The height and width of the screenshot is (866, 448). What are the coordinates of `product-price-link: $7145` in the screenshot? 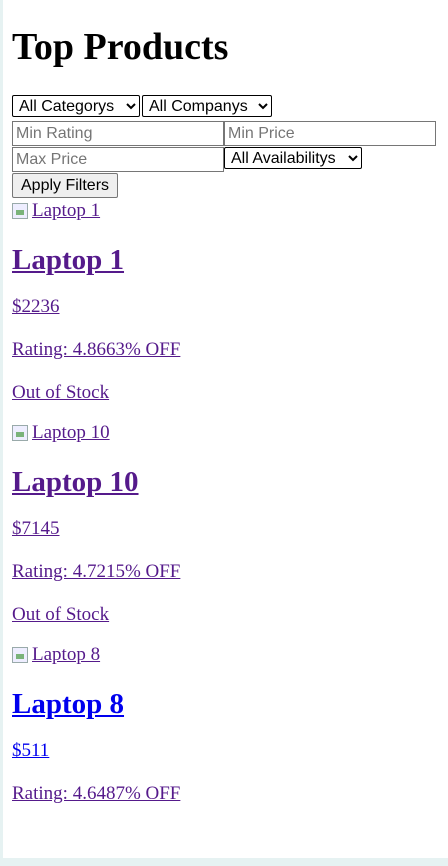 It's located at (36, 528).